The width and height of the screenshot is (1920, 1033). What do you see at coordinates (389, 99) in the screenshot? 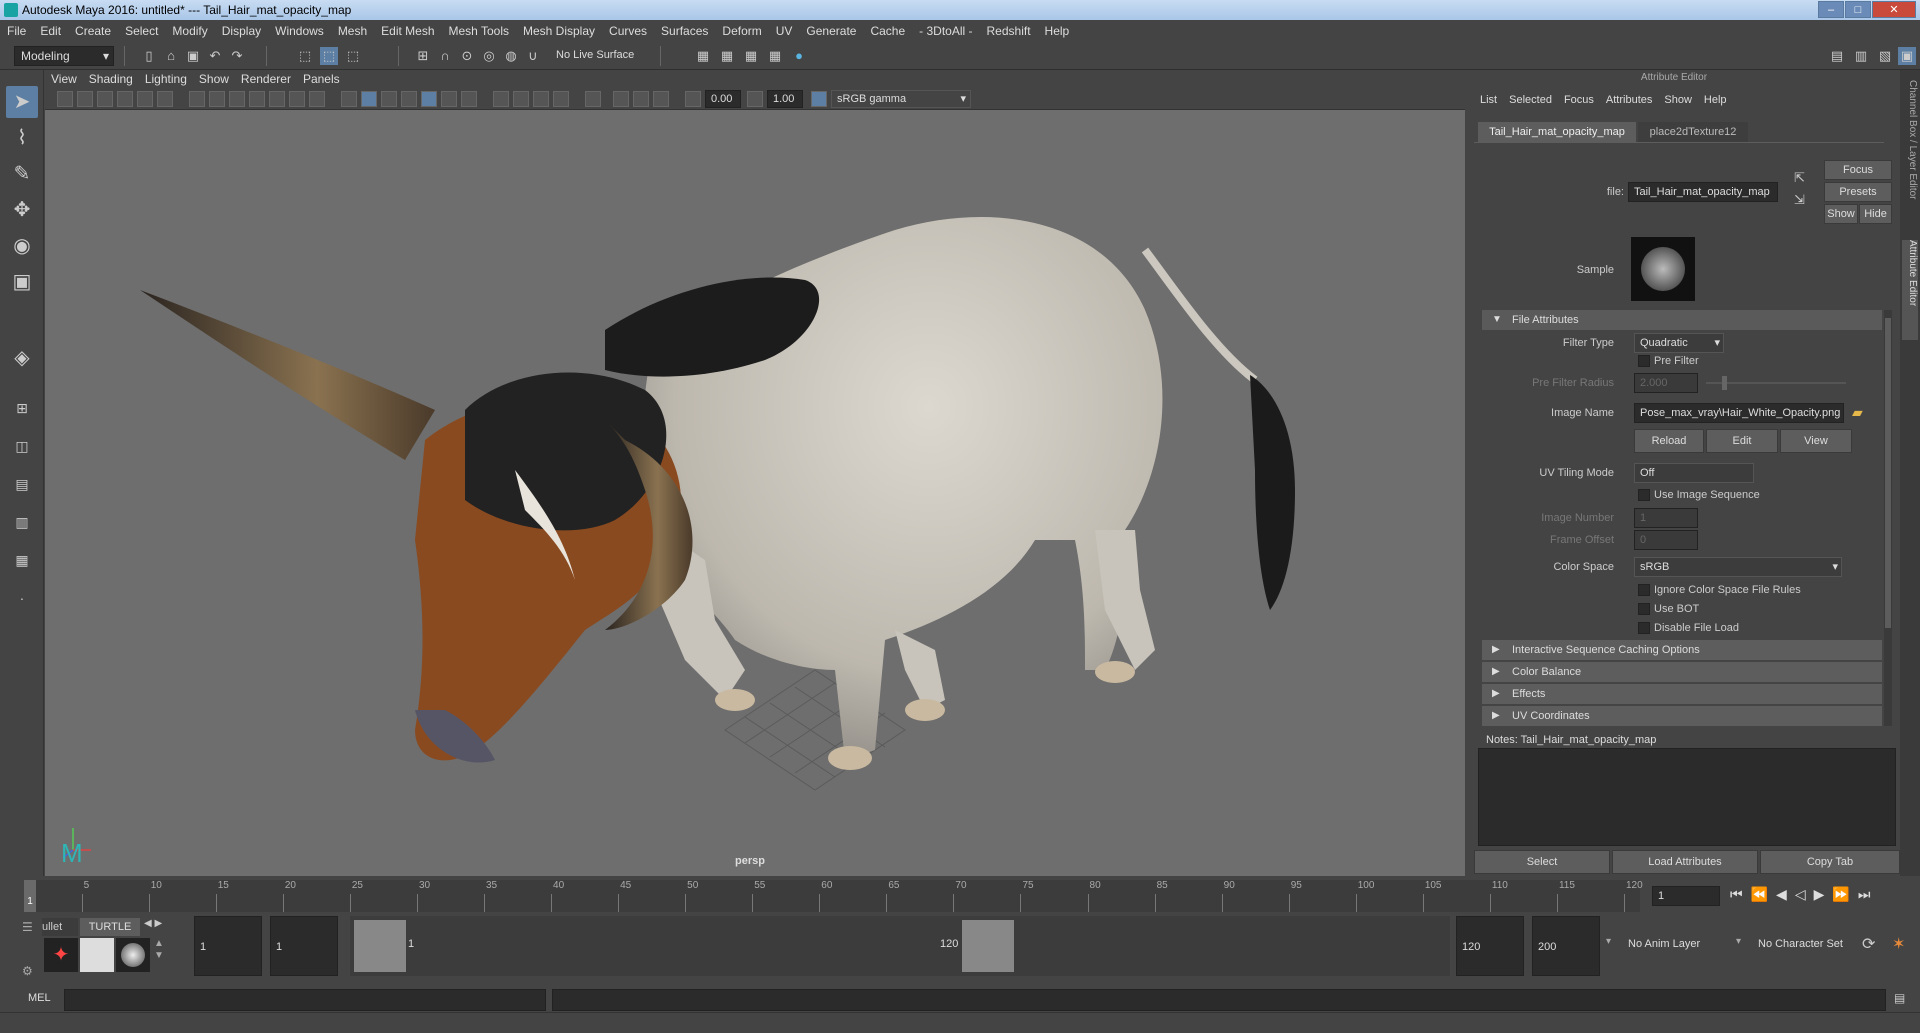
I see `use-default-material-icon` at bounding box center [389, 99].